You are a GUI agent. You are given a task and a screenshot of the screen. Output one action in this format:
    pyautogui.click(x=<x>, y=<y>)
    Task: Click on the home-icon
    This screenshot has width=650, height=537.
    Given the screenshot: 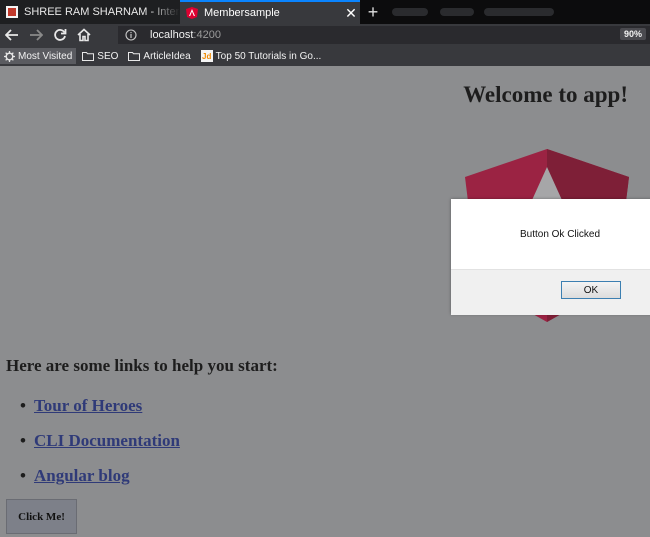 What is the action you would take?
    pyautogui.click(x=84, y=35)
    